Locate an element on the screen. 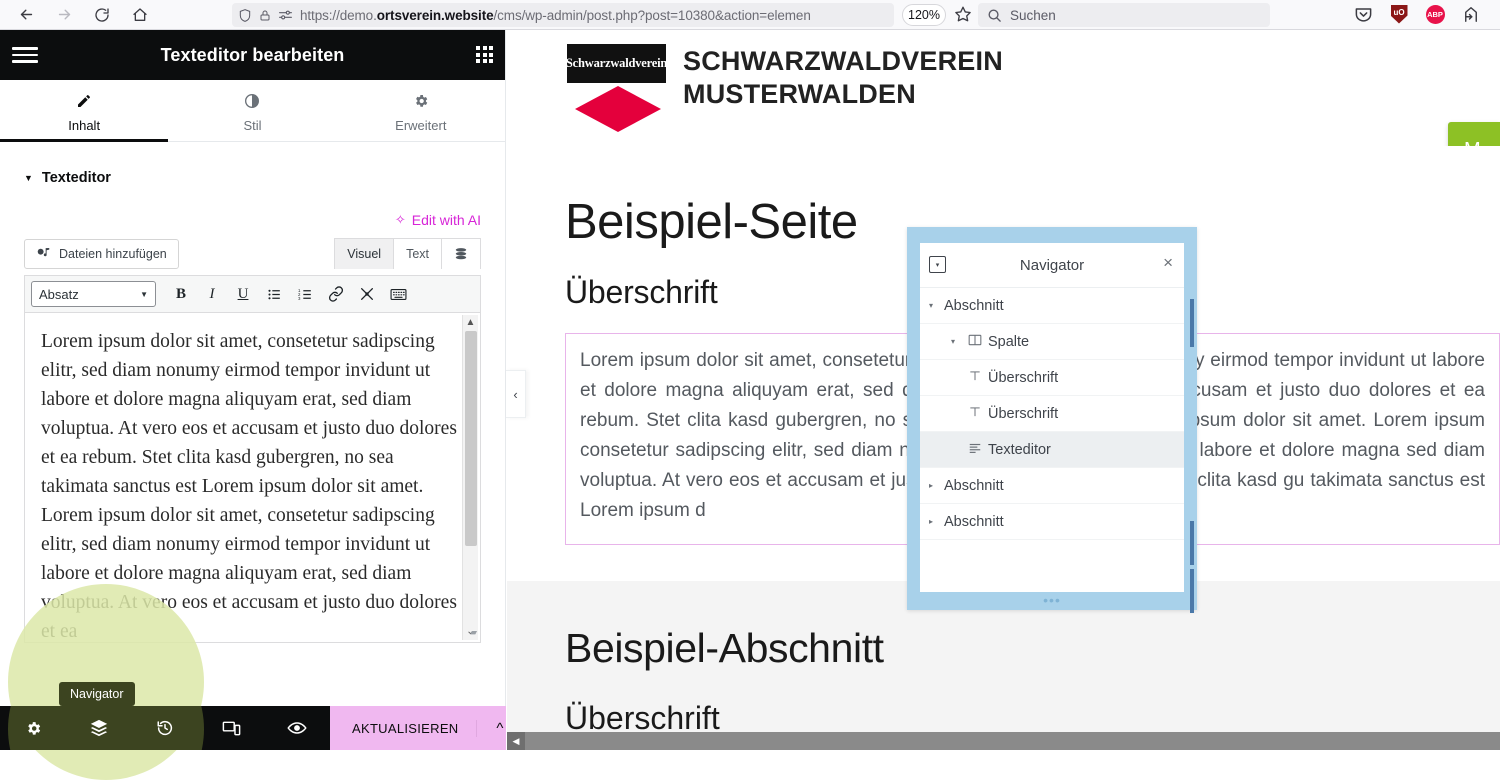 Image resolution: width=1500 pixels, height=780 pixels. scrollbar-thumb is located at coordinates (471, 438).